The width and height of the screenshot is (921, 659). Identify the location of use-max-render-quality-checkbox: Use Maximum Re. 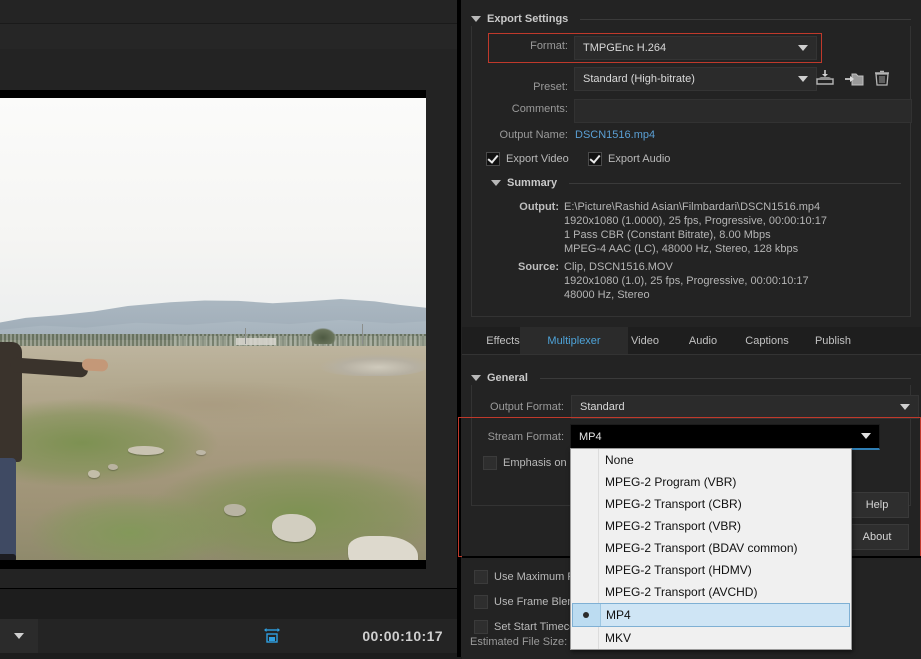
(527, 577).